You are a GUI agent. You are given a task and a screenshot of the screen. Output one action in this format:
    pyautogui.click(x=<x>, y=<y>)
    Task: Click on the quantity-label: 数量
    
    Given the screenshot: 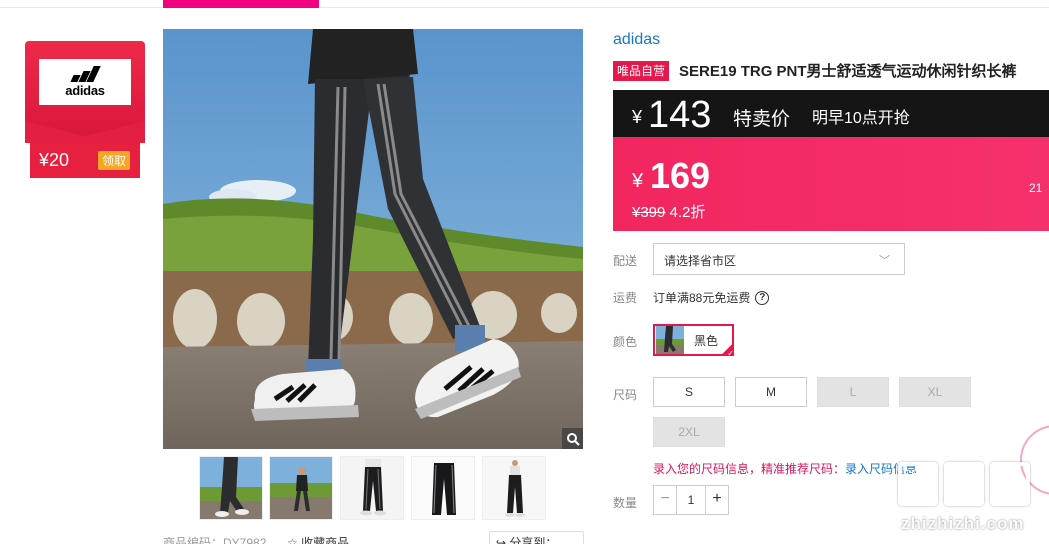 What is the action you would take?
    pyautogui.click(x=625, y=503)
    